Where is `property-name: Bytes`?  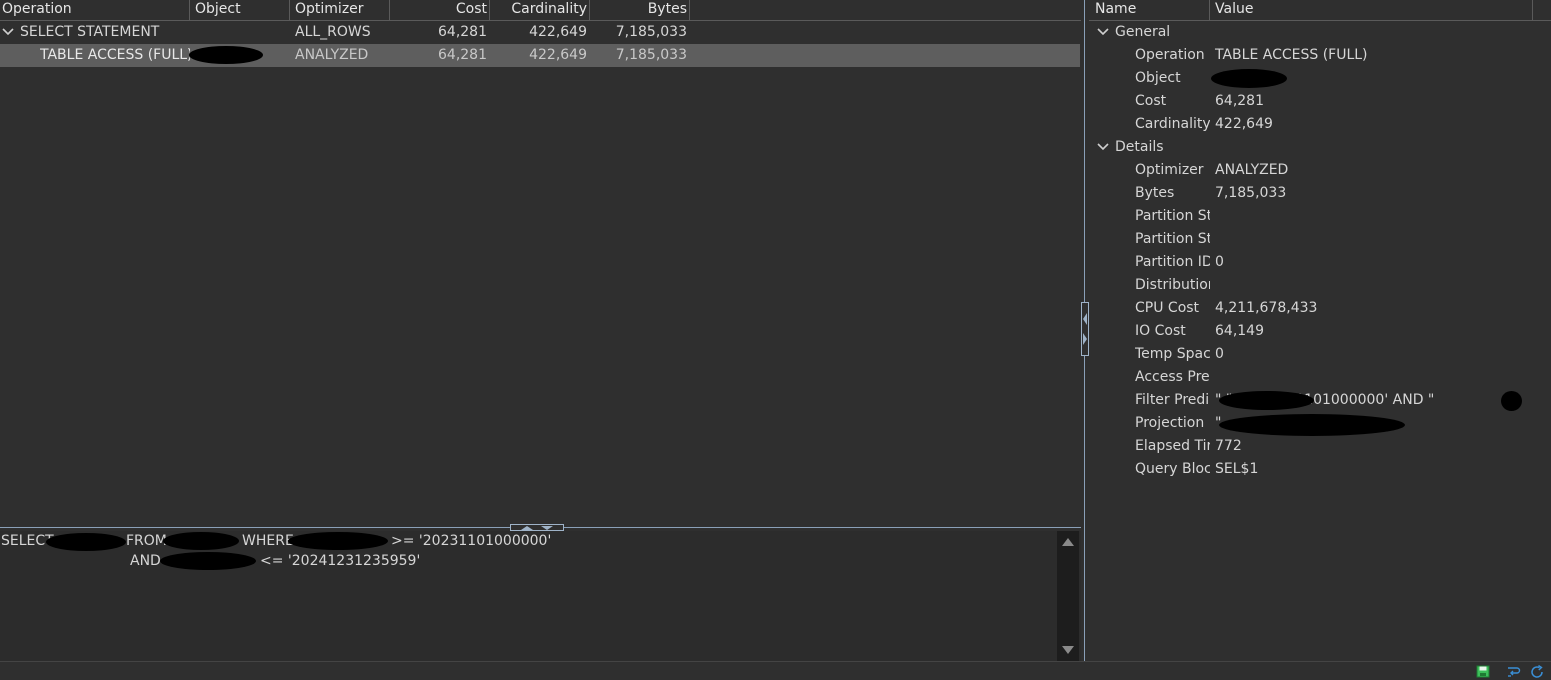
property-name: Bytes is located at coordinates (1155, 193).